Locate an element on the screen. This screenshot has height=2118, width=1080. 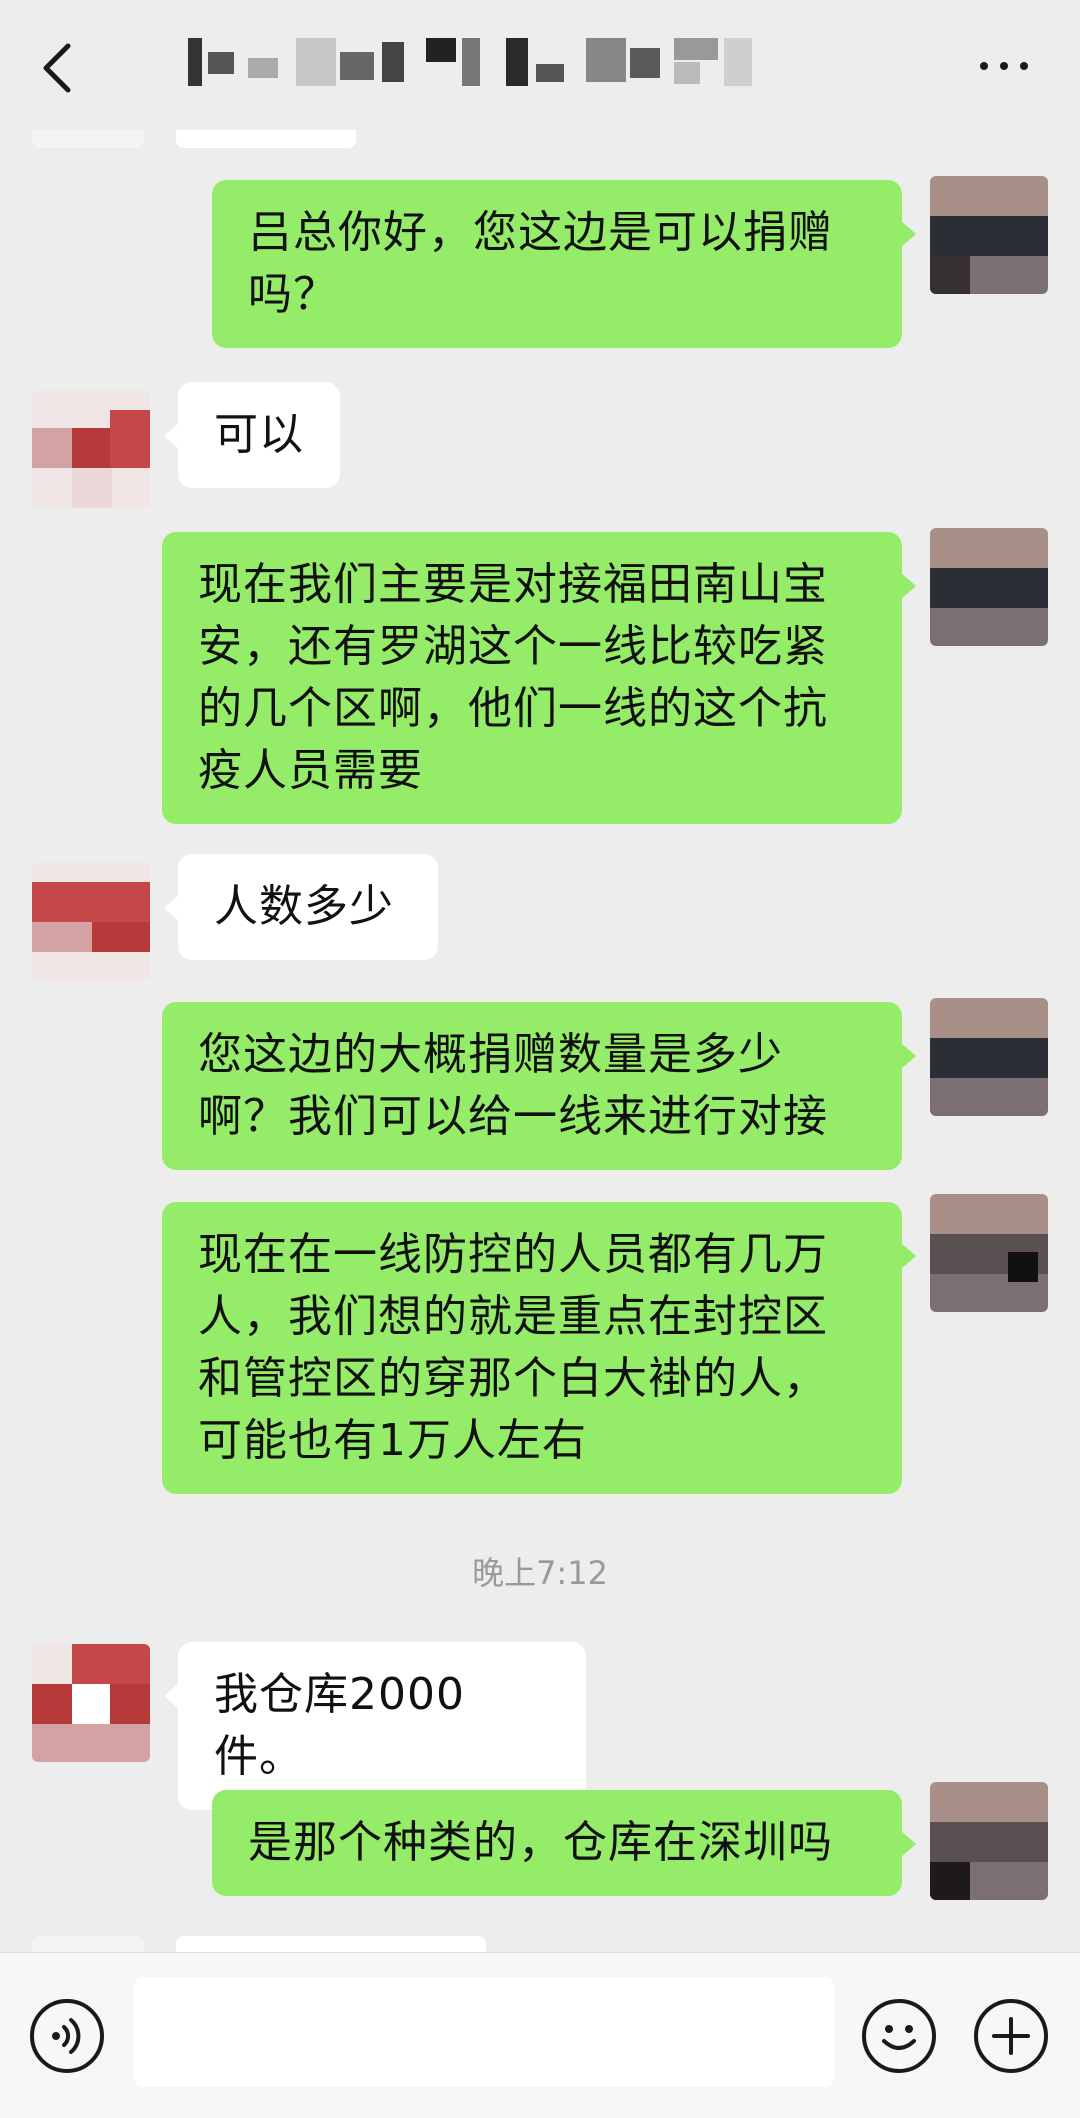
message-text-input is located at coordinates (484, 2032).